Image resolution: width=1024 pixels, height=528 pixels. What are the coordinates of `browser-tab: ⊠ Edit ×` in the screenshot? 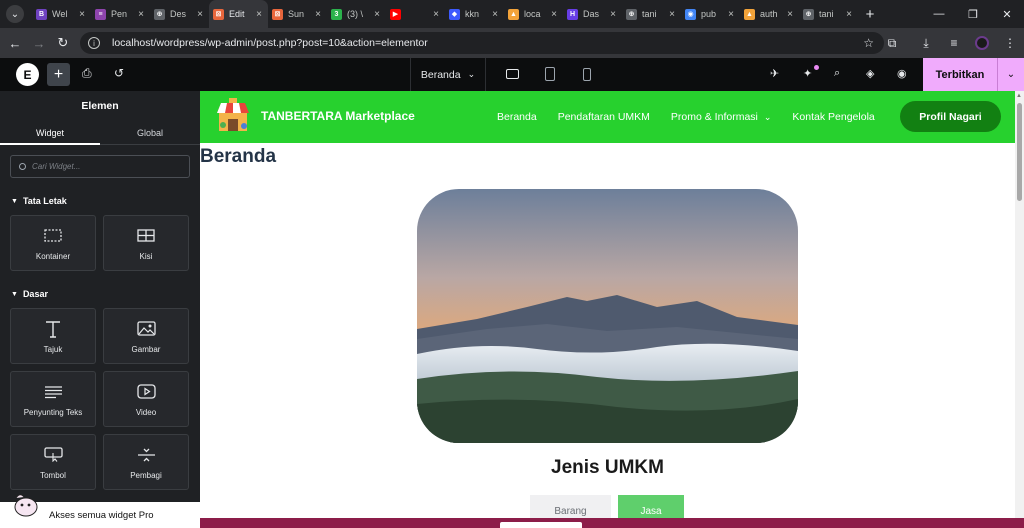 It's located at (238, 14).